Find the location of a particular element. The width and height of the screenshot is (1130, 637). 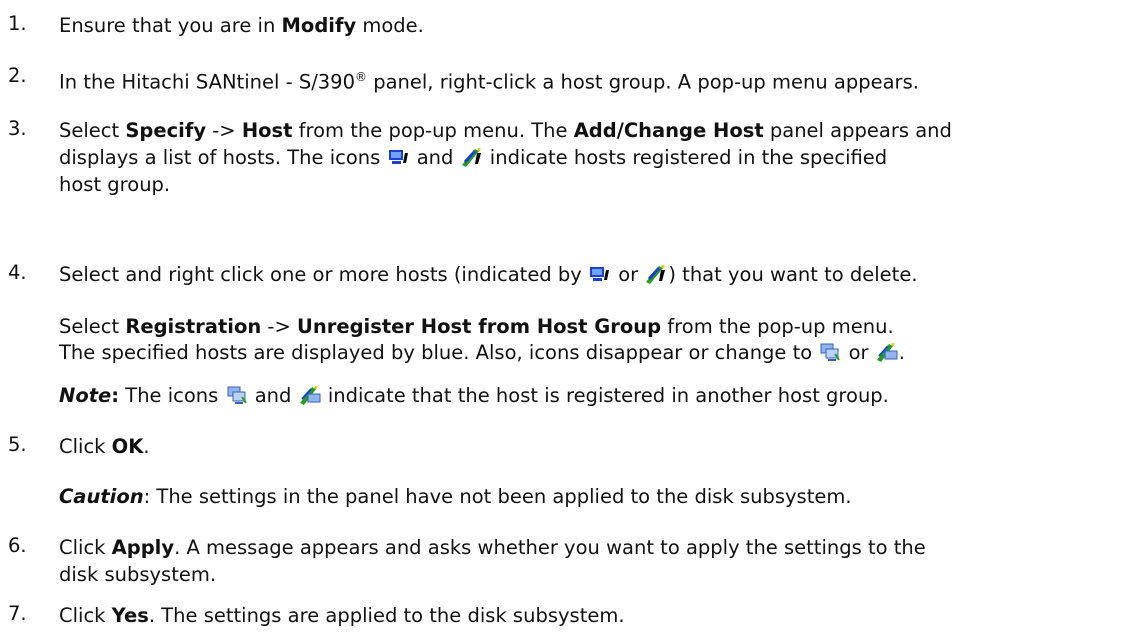

step-number: 5. is located at coordinates (17, 444).